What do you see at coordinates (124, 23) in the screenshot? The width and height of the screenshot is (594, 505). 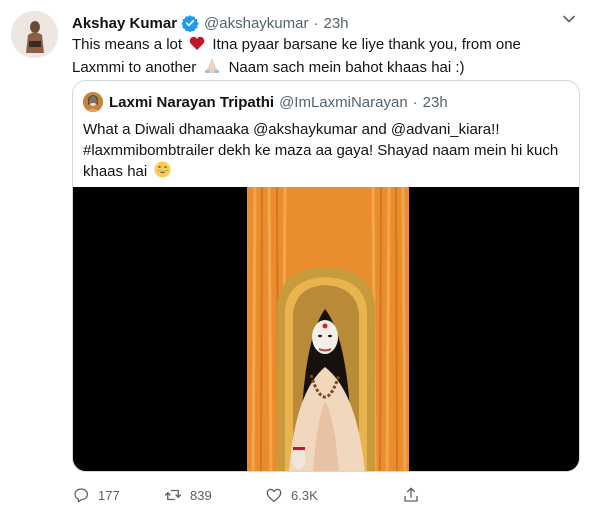 I see `author-name: Akshay Kumar` at bounding box center [124, 23].